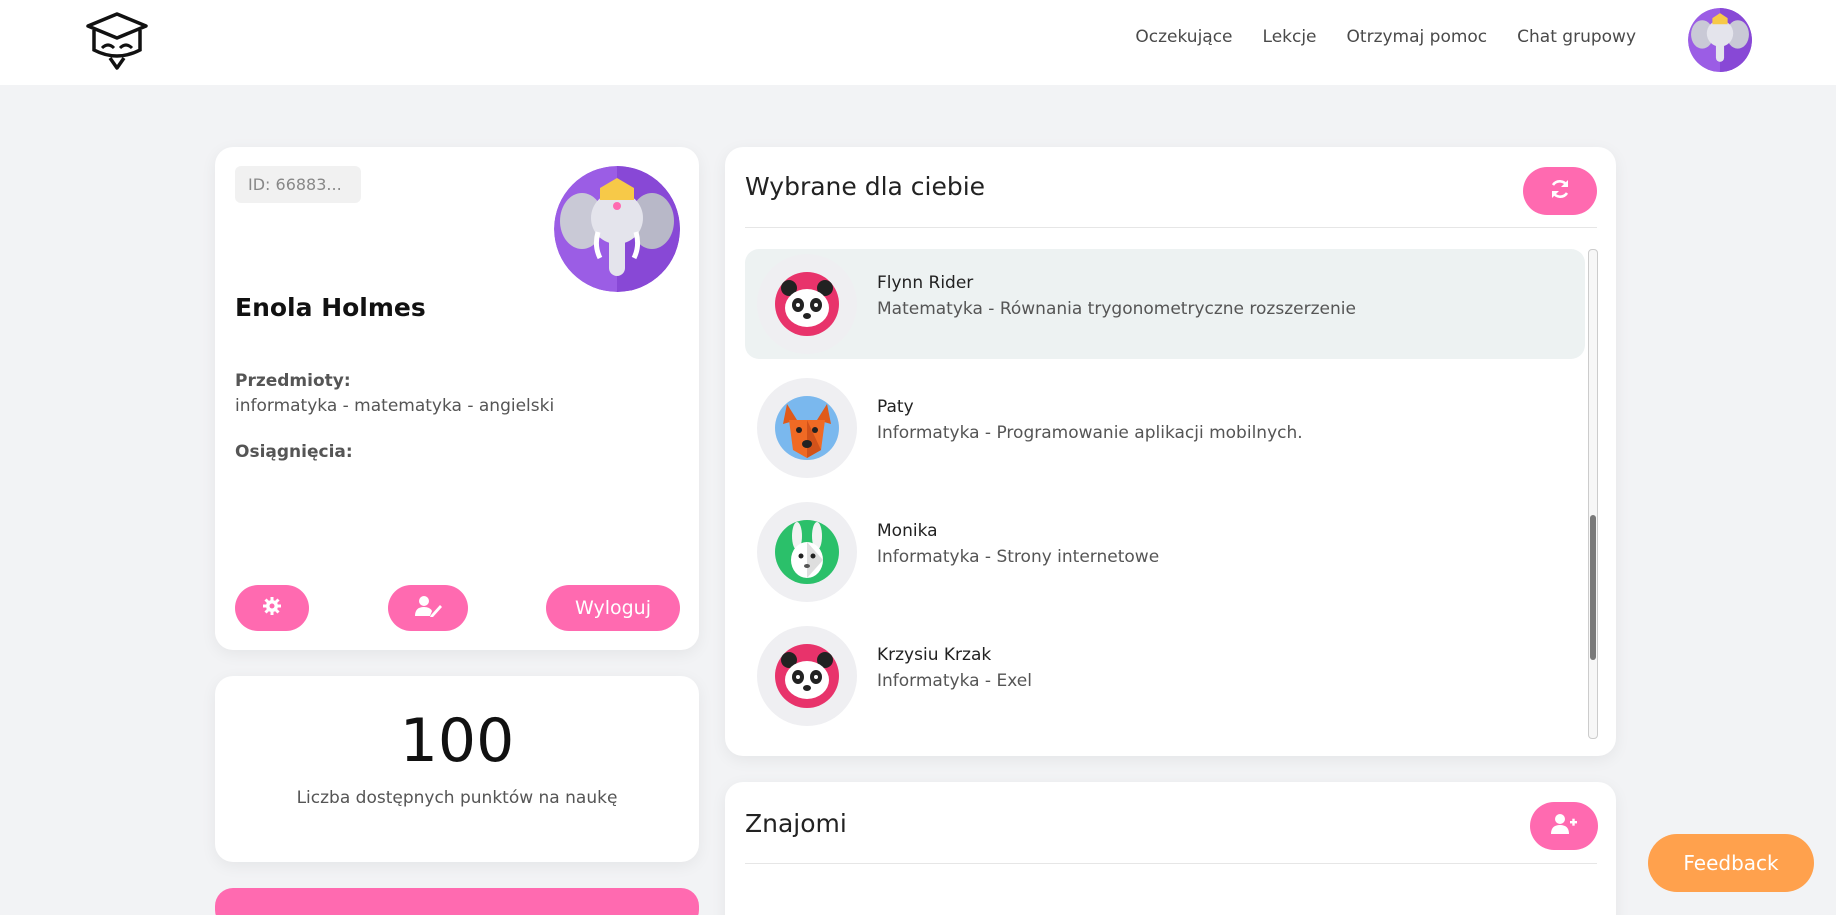 This screenshot has height=915, width=1836. I want to click on refresh-button, so click(1560, 191).